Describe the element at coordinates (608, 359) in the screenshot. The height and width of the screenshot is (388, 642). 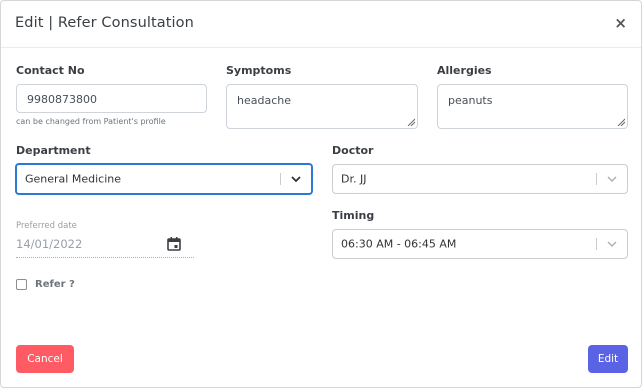
I see `edit-button: Edit` at that location.